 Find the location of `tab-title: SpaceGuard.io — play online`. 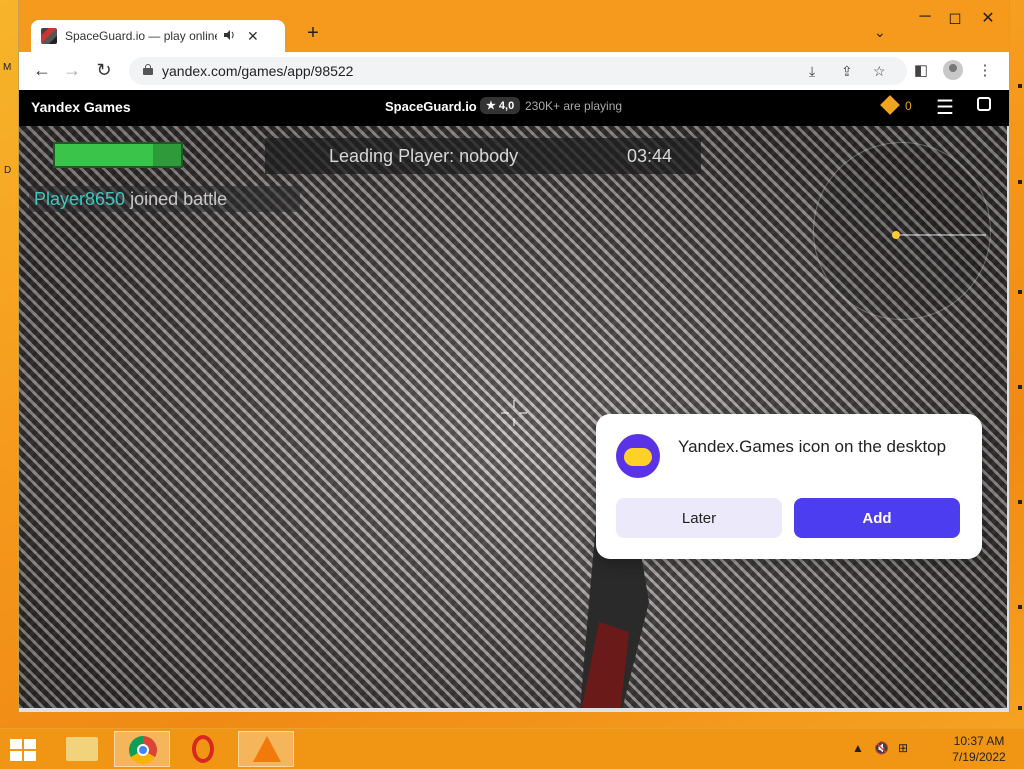

tab-title: SpaceGuard.io — play online is located at coordinates (141, 36).